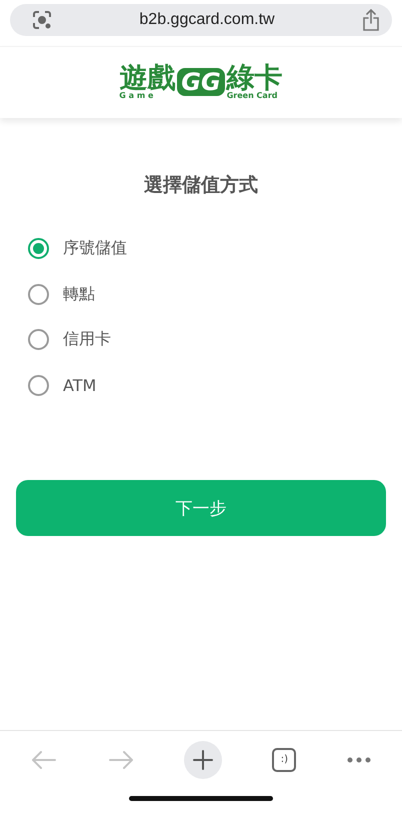 This screenshot has height=818, width=402. What do you see at coordinates (207, 20) in the screenshot?
I see `url-text: b2b.ggcard.com.tw` at bounding box center [207, 20].